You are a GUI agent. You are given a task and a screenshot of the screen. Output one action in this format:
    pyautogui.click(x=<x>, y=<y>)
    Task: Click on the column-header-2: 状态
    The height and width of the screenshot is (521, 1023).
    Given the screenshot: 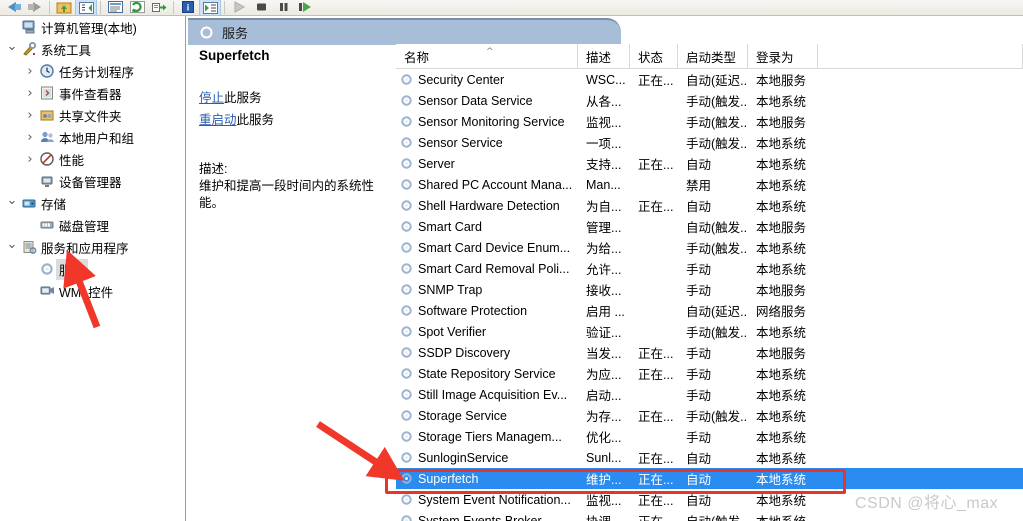 What is the action you would take?
    pyautogui.click(x=654, y=56)
    